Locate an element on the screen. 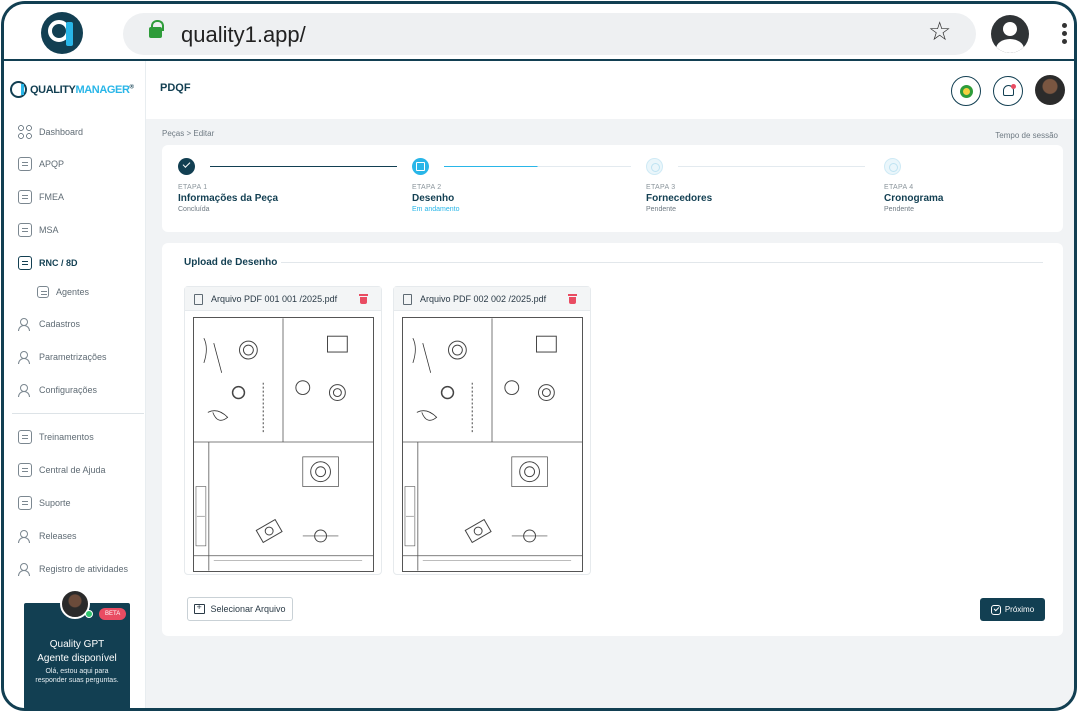 The width and height of the screenshot is (1078, 712). sidebar-item-label: FMEA is located at coordinates (52, 197).